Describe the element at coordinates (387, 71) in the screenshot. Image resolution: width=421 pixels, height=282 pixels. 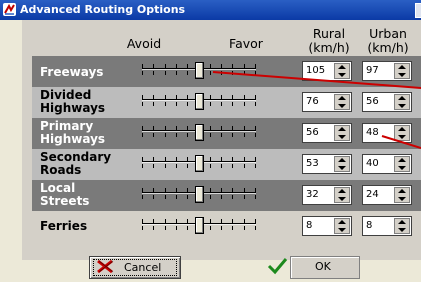
I see `urban-speed-spinner: 97` at that location.